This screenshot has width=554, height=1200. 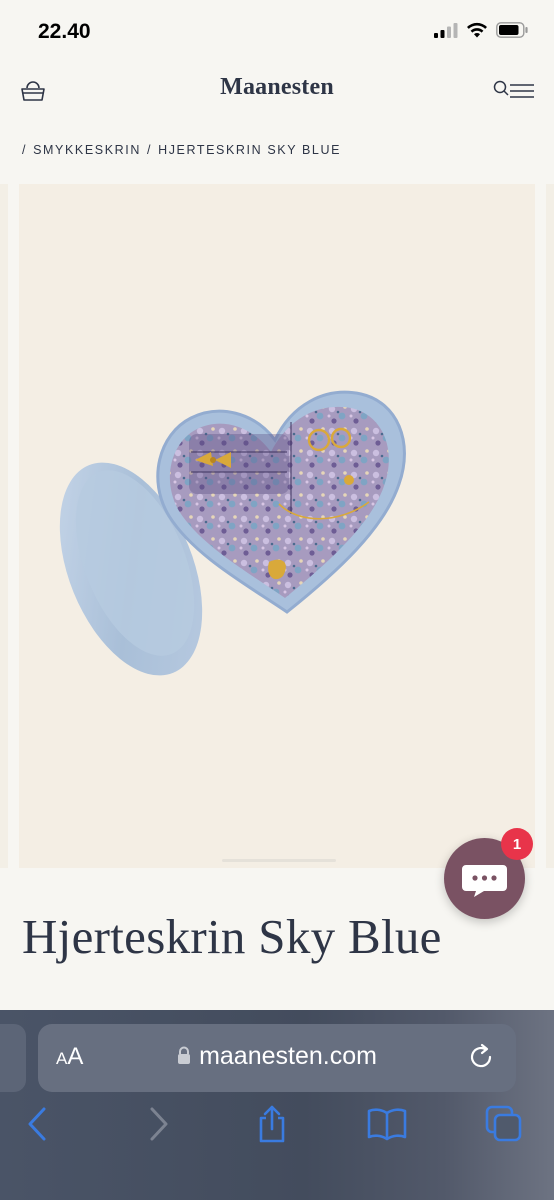 I want to click on breadcrumb-item-smykkeskrin: SMYKKESKRIN, so click(x=87, y=150).